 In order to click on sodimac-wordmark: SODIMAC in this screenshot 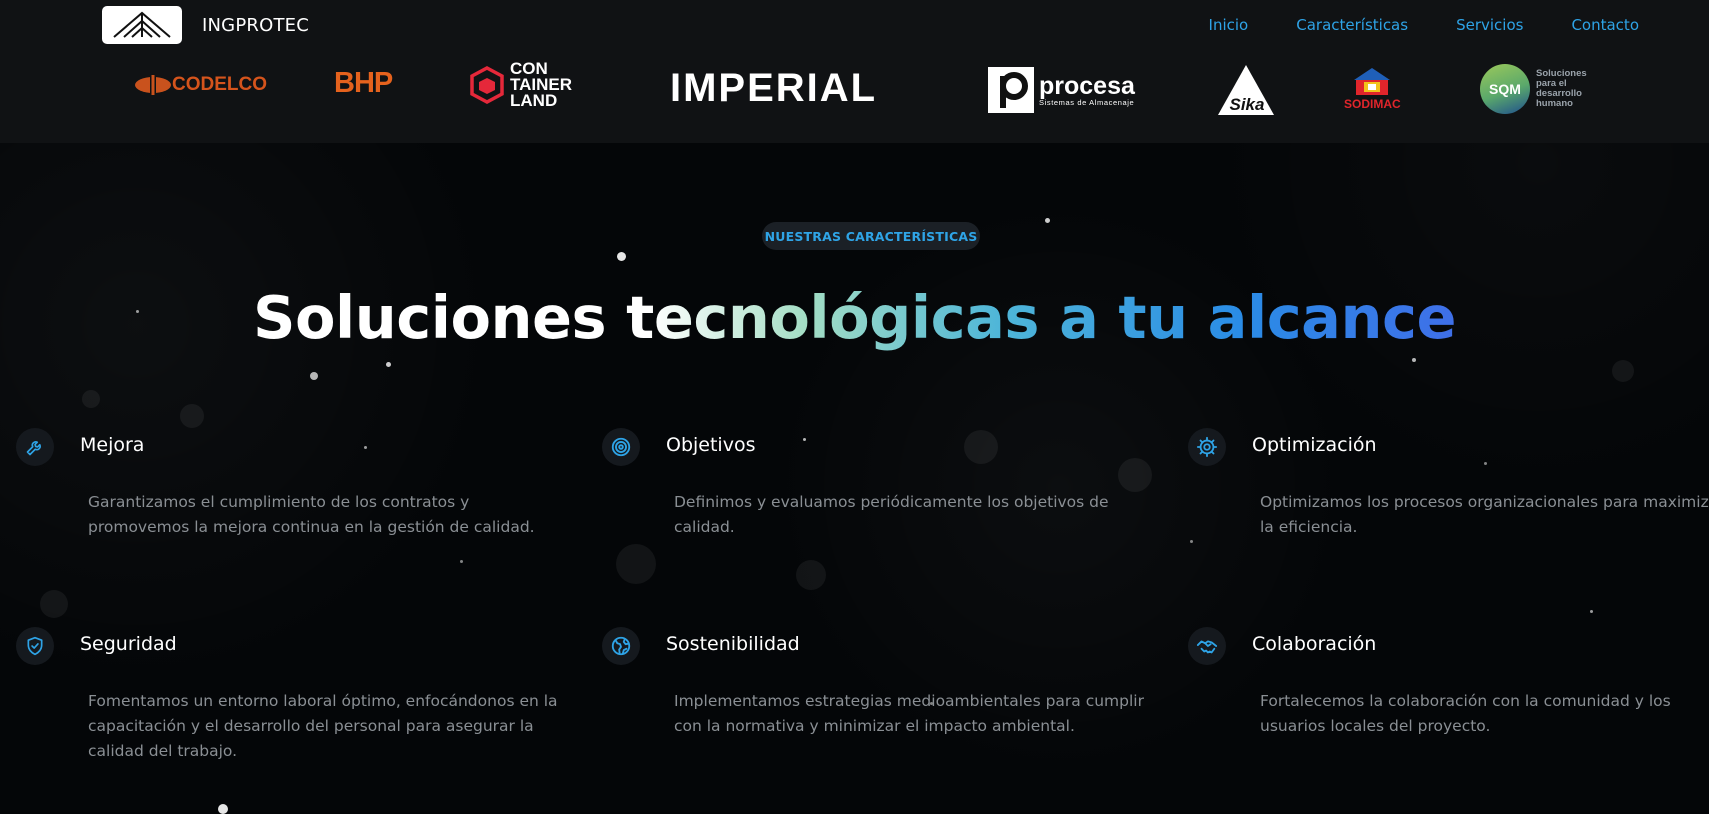, I will do `click(1372, 104)`.